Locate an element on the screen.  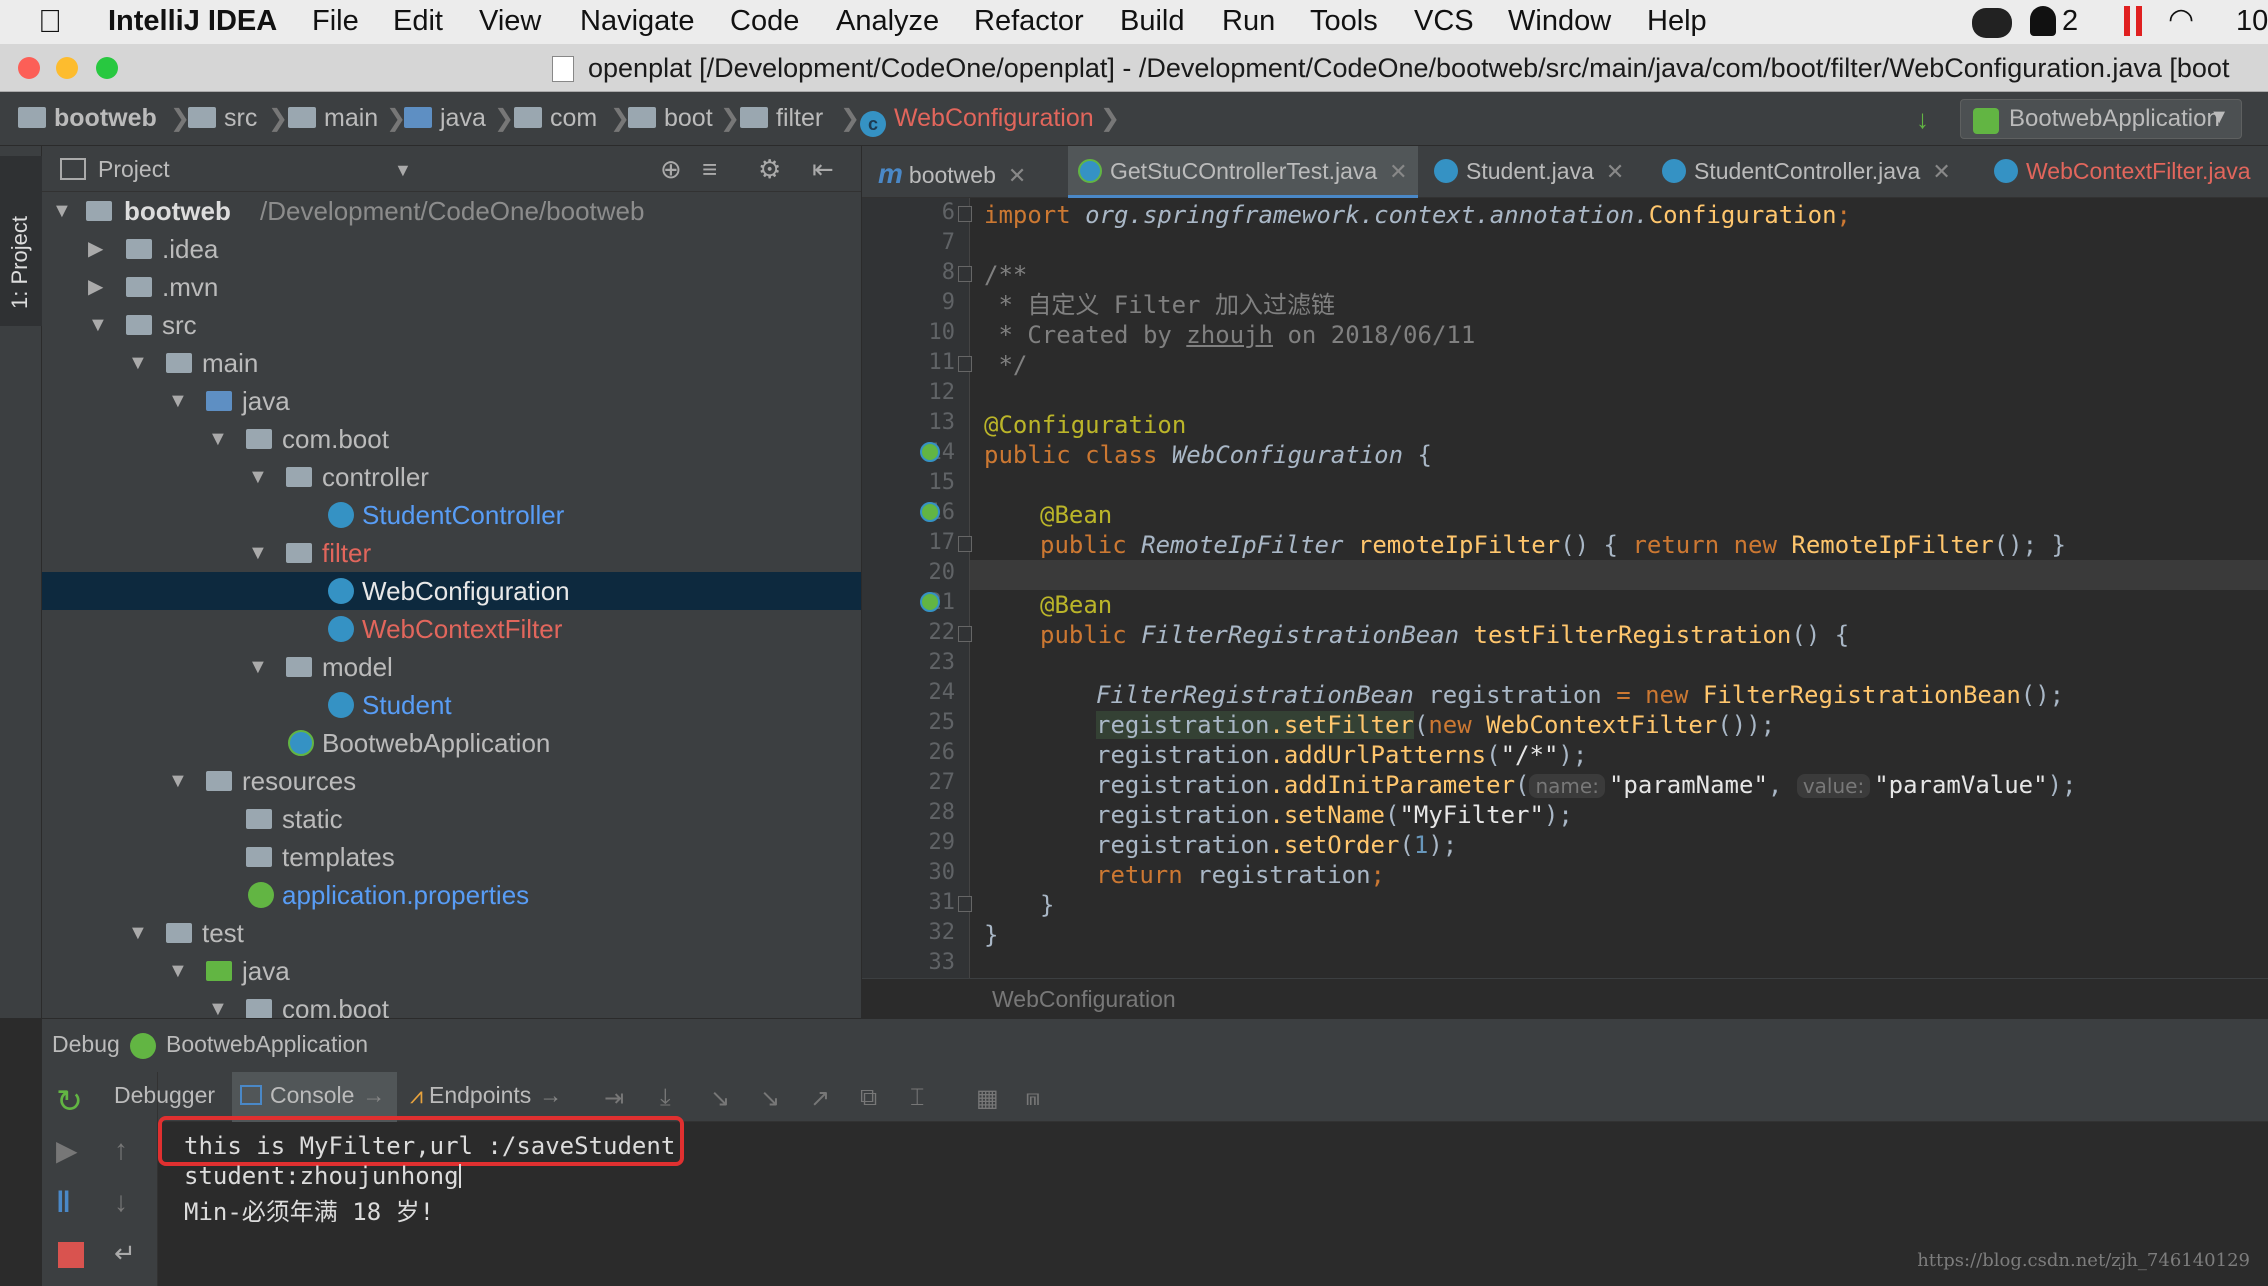
tree-item-com-boot: ▼ com.boot is located at coordinates (451, 439).